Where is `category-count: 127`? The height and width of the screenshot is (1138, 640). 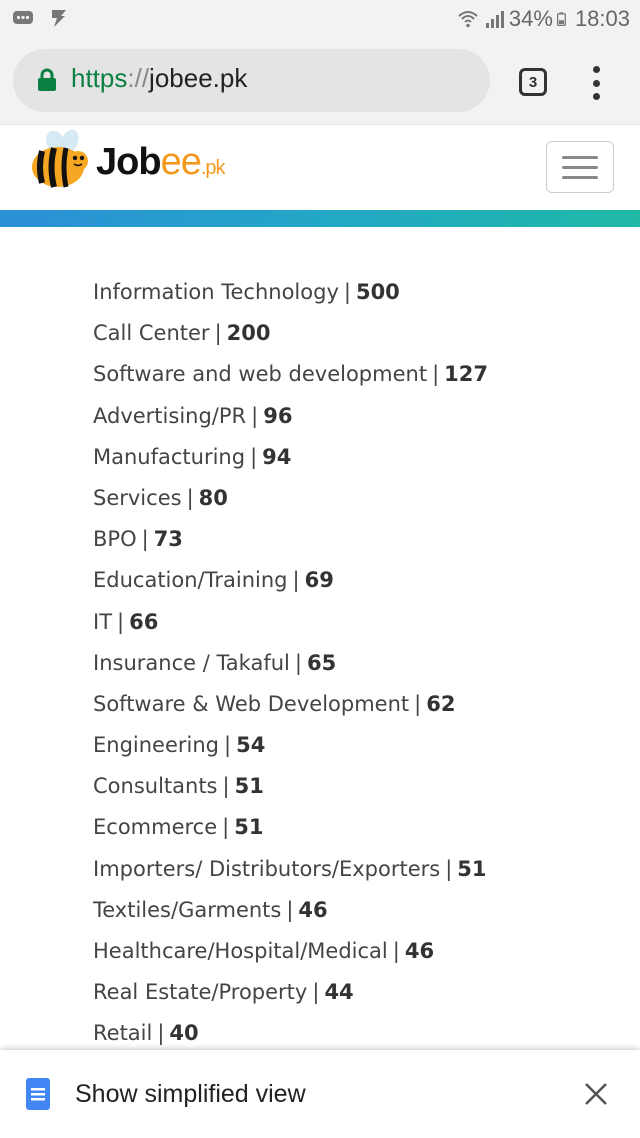
category-count: 127 is located at coordinates (466, 374).